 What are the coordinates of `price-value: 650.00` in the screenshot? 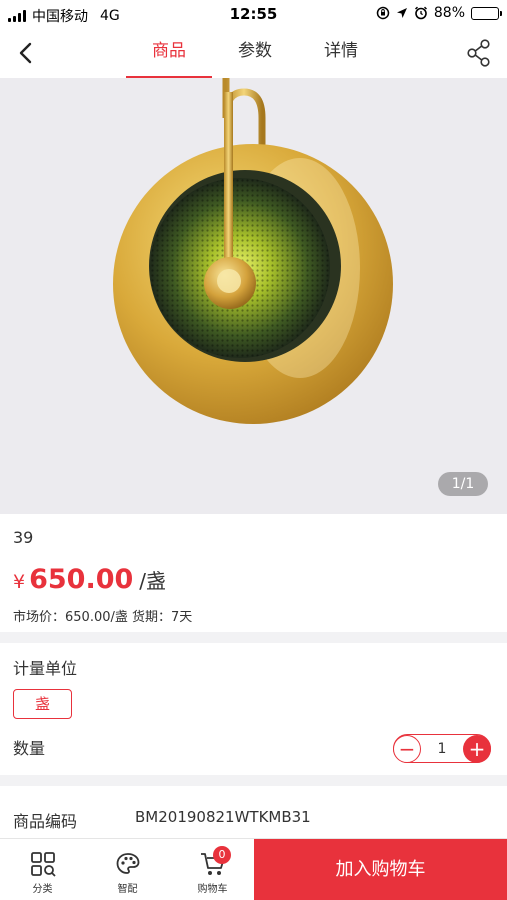 It's located at (81, 579).